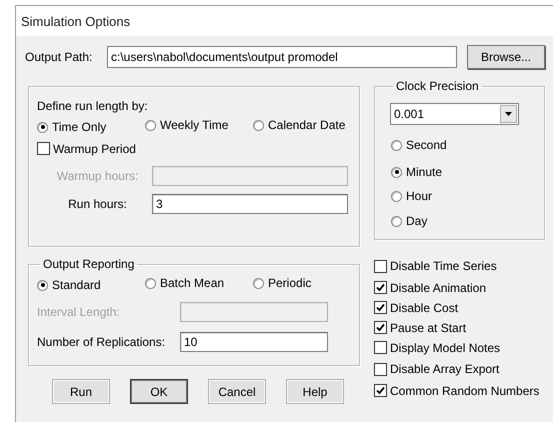  Describe the element at coordinates (184, 283) in the screenshot. I see `radio-button: Batch Mean` at that location.